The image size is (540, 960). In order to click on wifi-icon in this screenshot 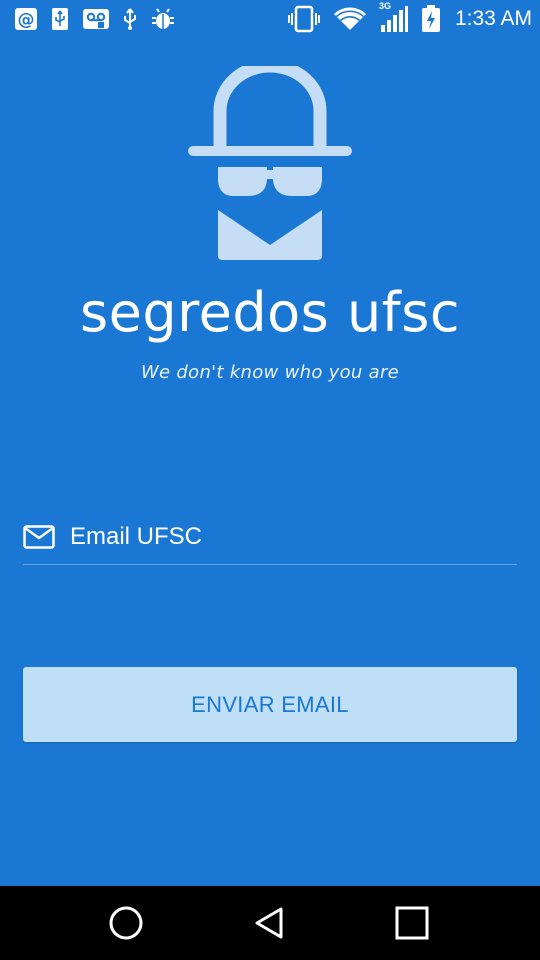, I will do `click(350, 19)`.